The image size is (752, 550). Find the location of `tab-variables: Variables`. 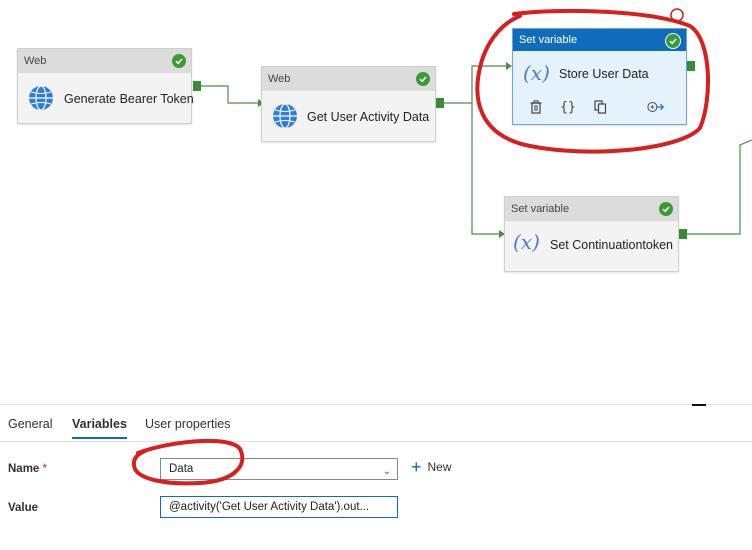

tab-variables: Variables is located at coordinates (99, 428).